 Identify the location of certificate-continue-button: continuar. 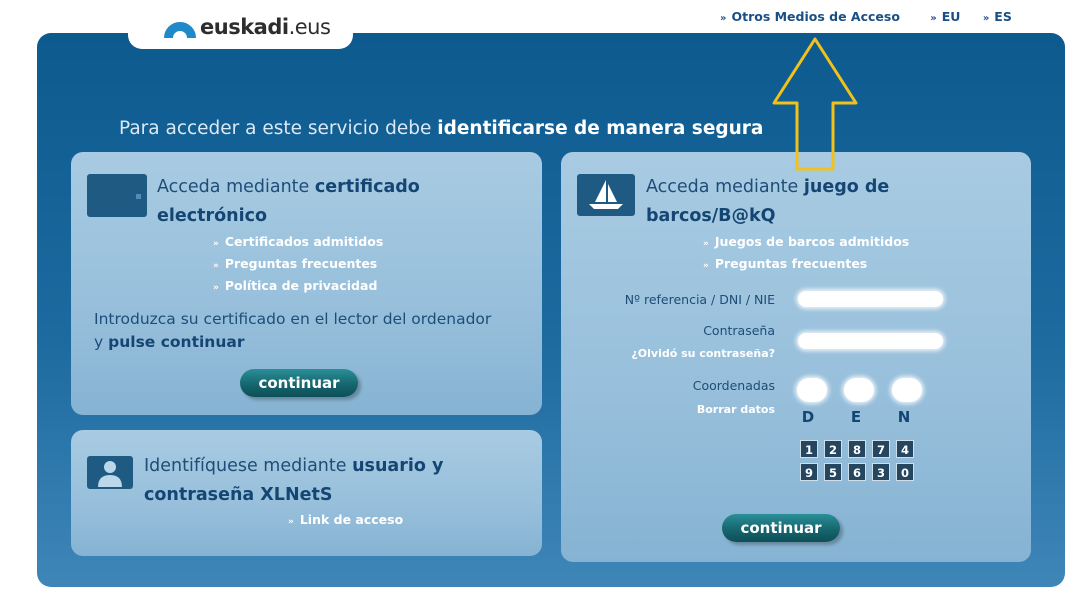
(299, 383).